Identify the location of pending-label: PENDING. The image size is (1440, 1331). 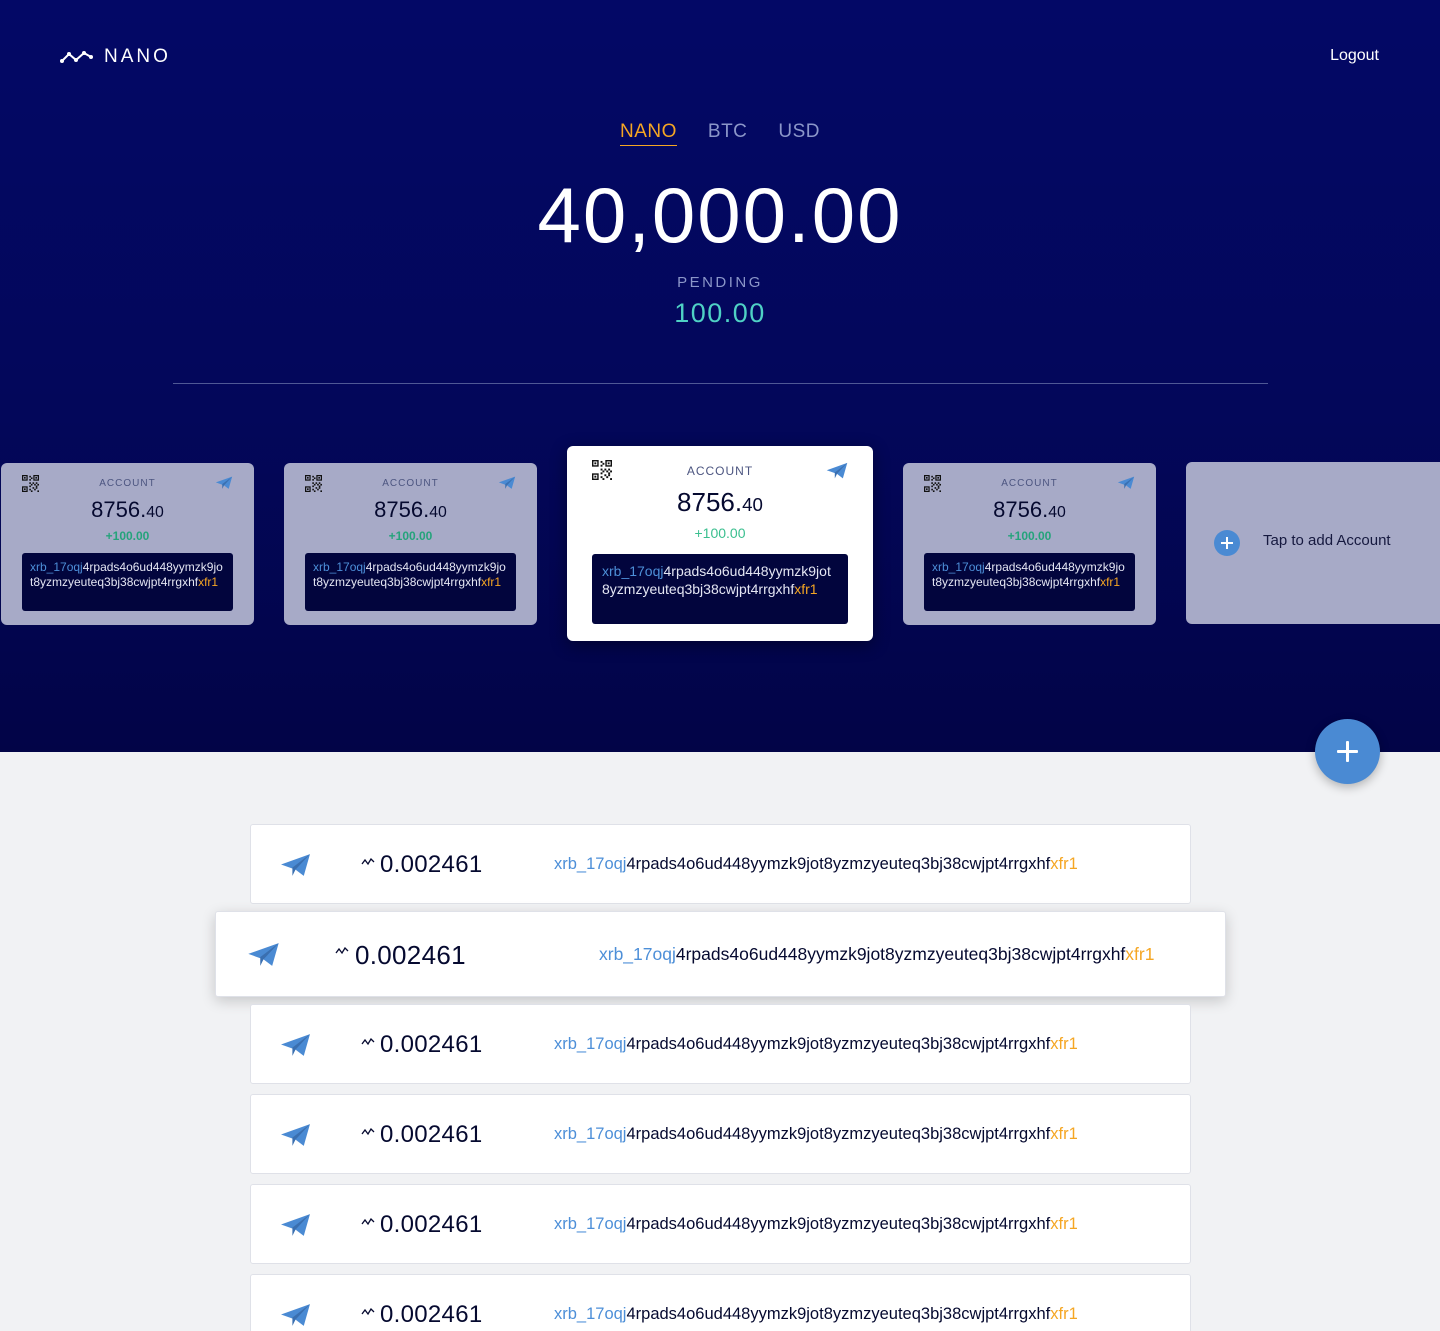
(720, 282).